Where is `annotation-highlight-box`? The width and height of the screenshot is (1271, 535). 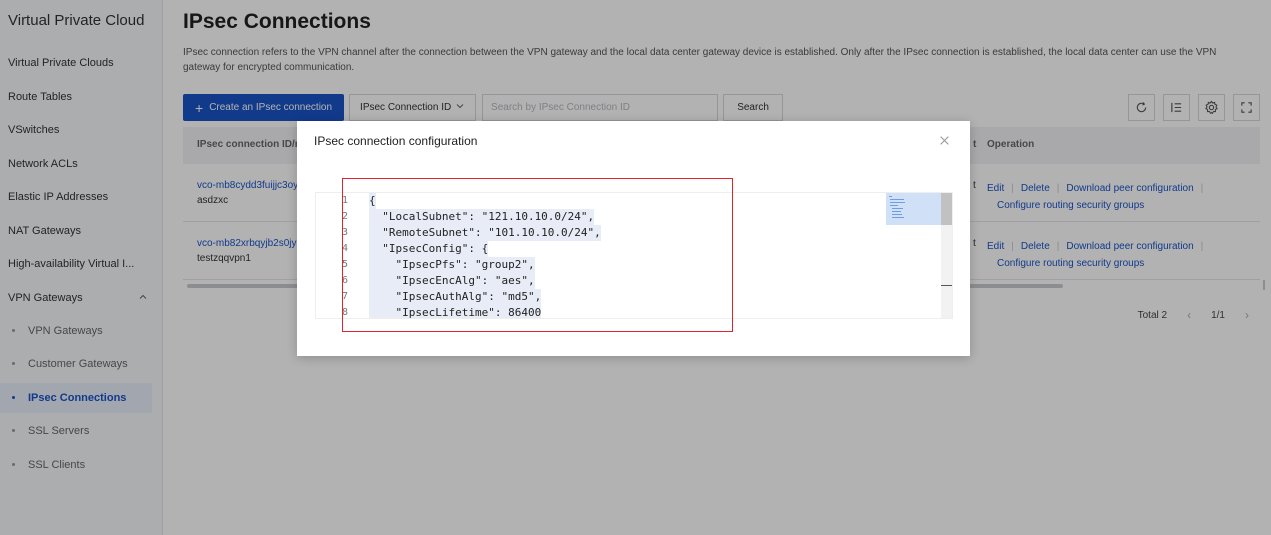 annotation-highlight-box is located at coordinates (537, 255).